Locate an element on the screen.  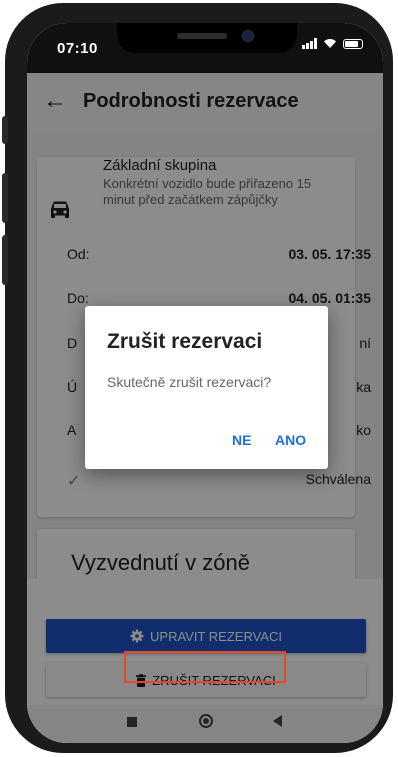
dialog-yes-button: ANO is located at coordinates (290, 440).